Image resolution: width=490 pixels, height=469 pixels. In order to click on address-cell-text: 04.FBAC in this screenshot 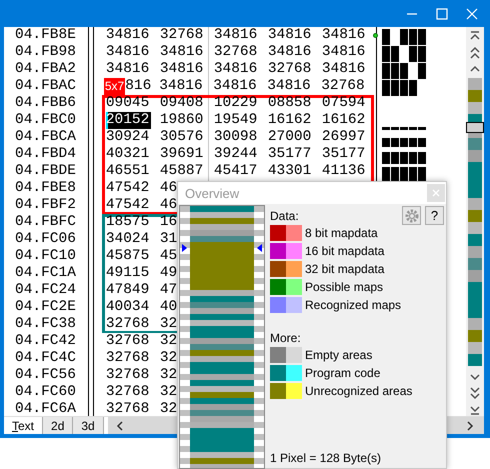, I will do `click(46, 86)`.